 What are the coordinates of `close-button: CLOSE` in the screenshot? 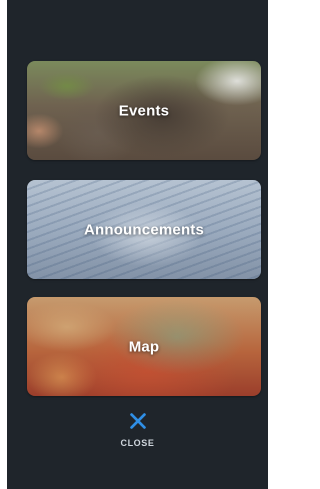 It's located at (137, 432).